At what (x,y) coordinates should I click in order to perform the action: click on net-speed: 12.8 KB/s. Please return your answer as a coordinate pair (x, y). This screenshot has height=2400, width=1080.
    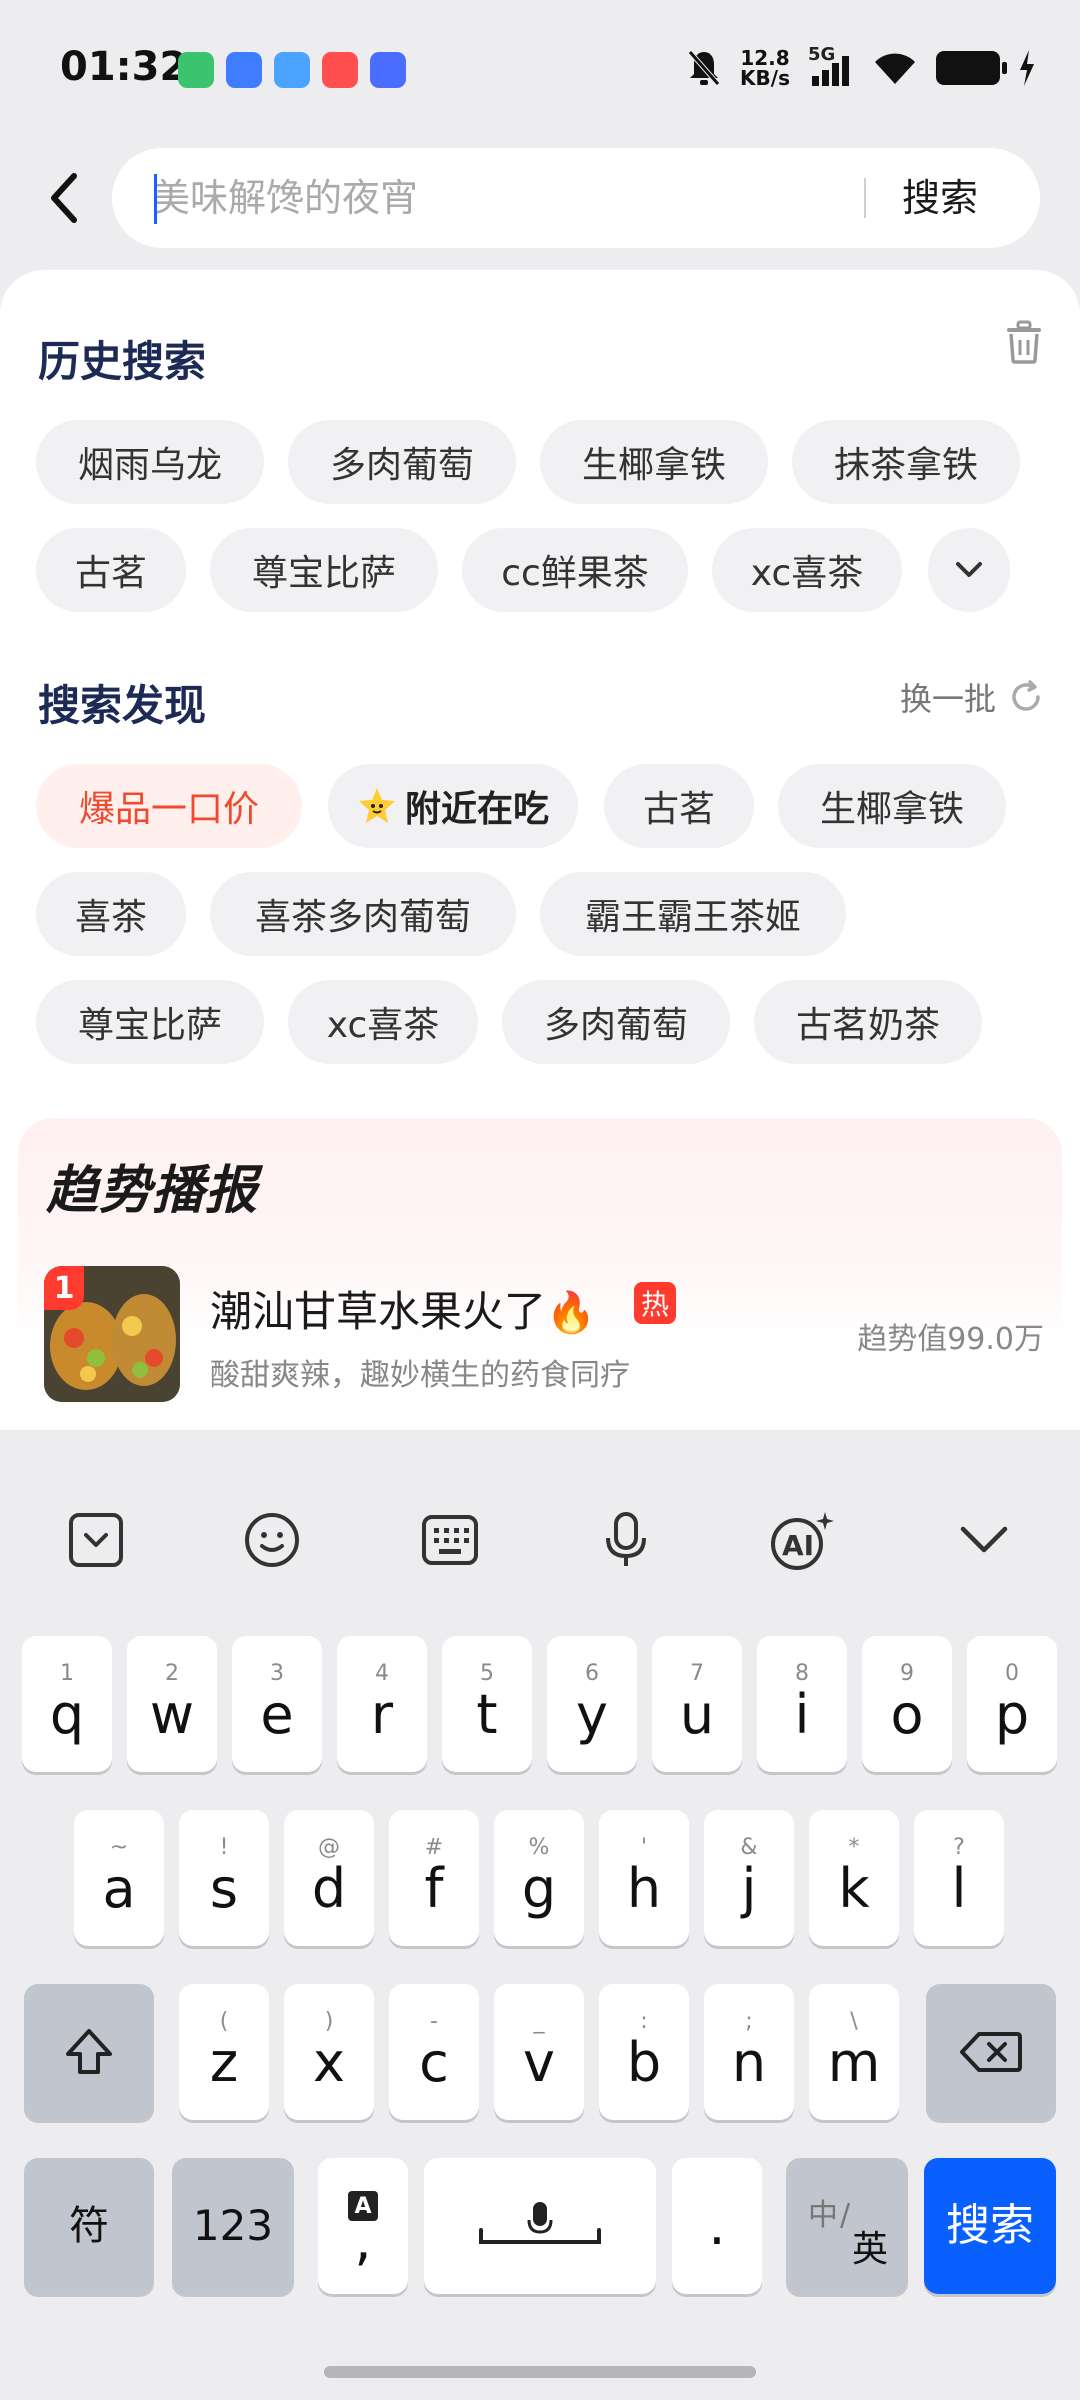
    Looking at the image, I should click on (765, 68).